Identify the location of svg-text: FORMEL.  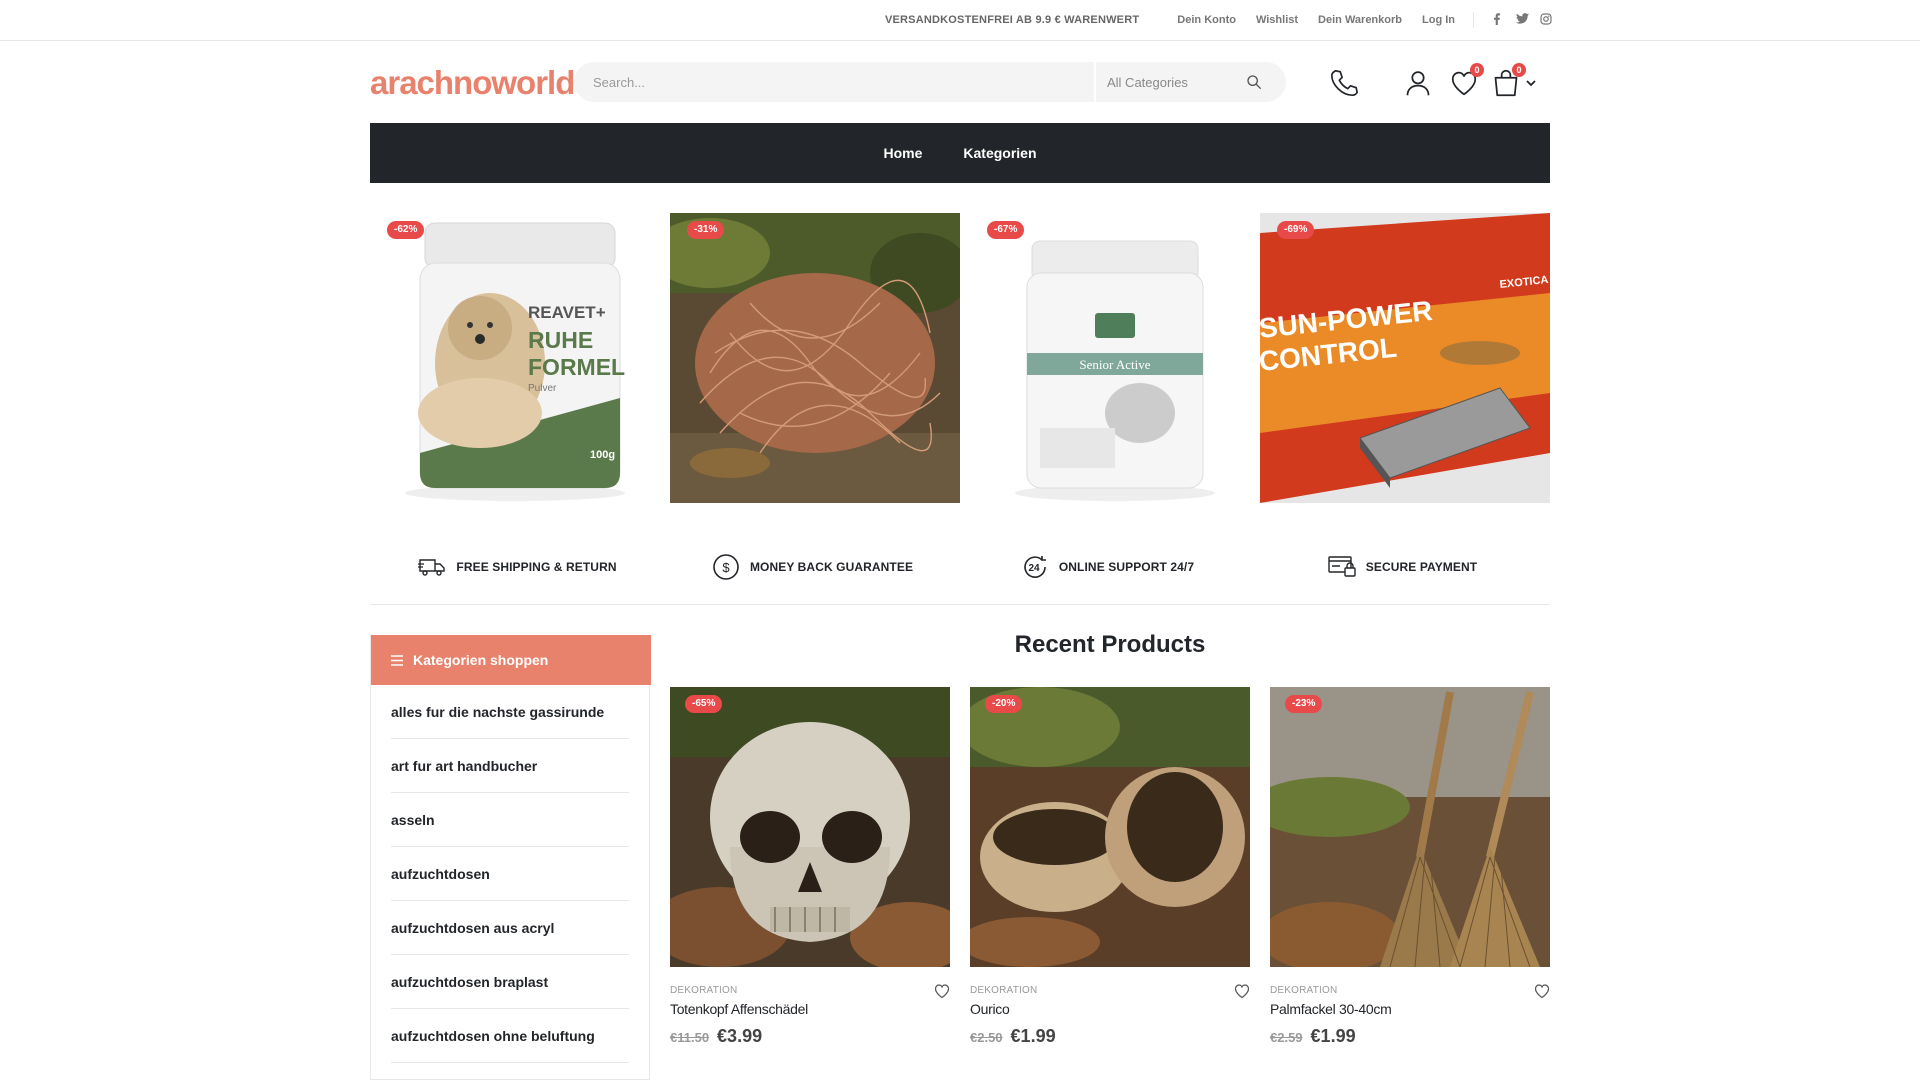
(576, 367).